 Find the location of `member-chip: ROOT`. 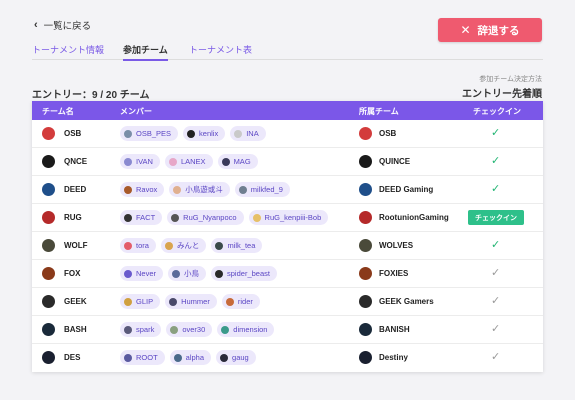

member-chip: ROOT is located at coordinates (142, 357).